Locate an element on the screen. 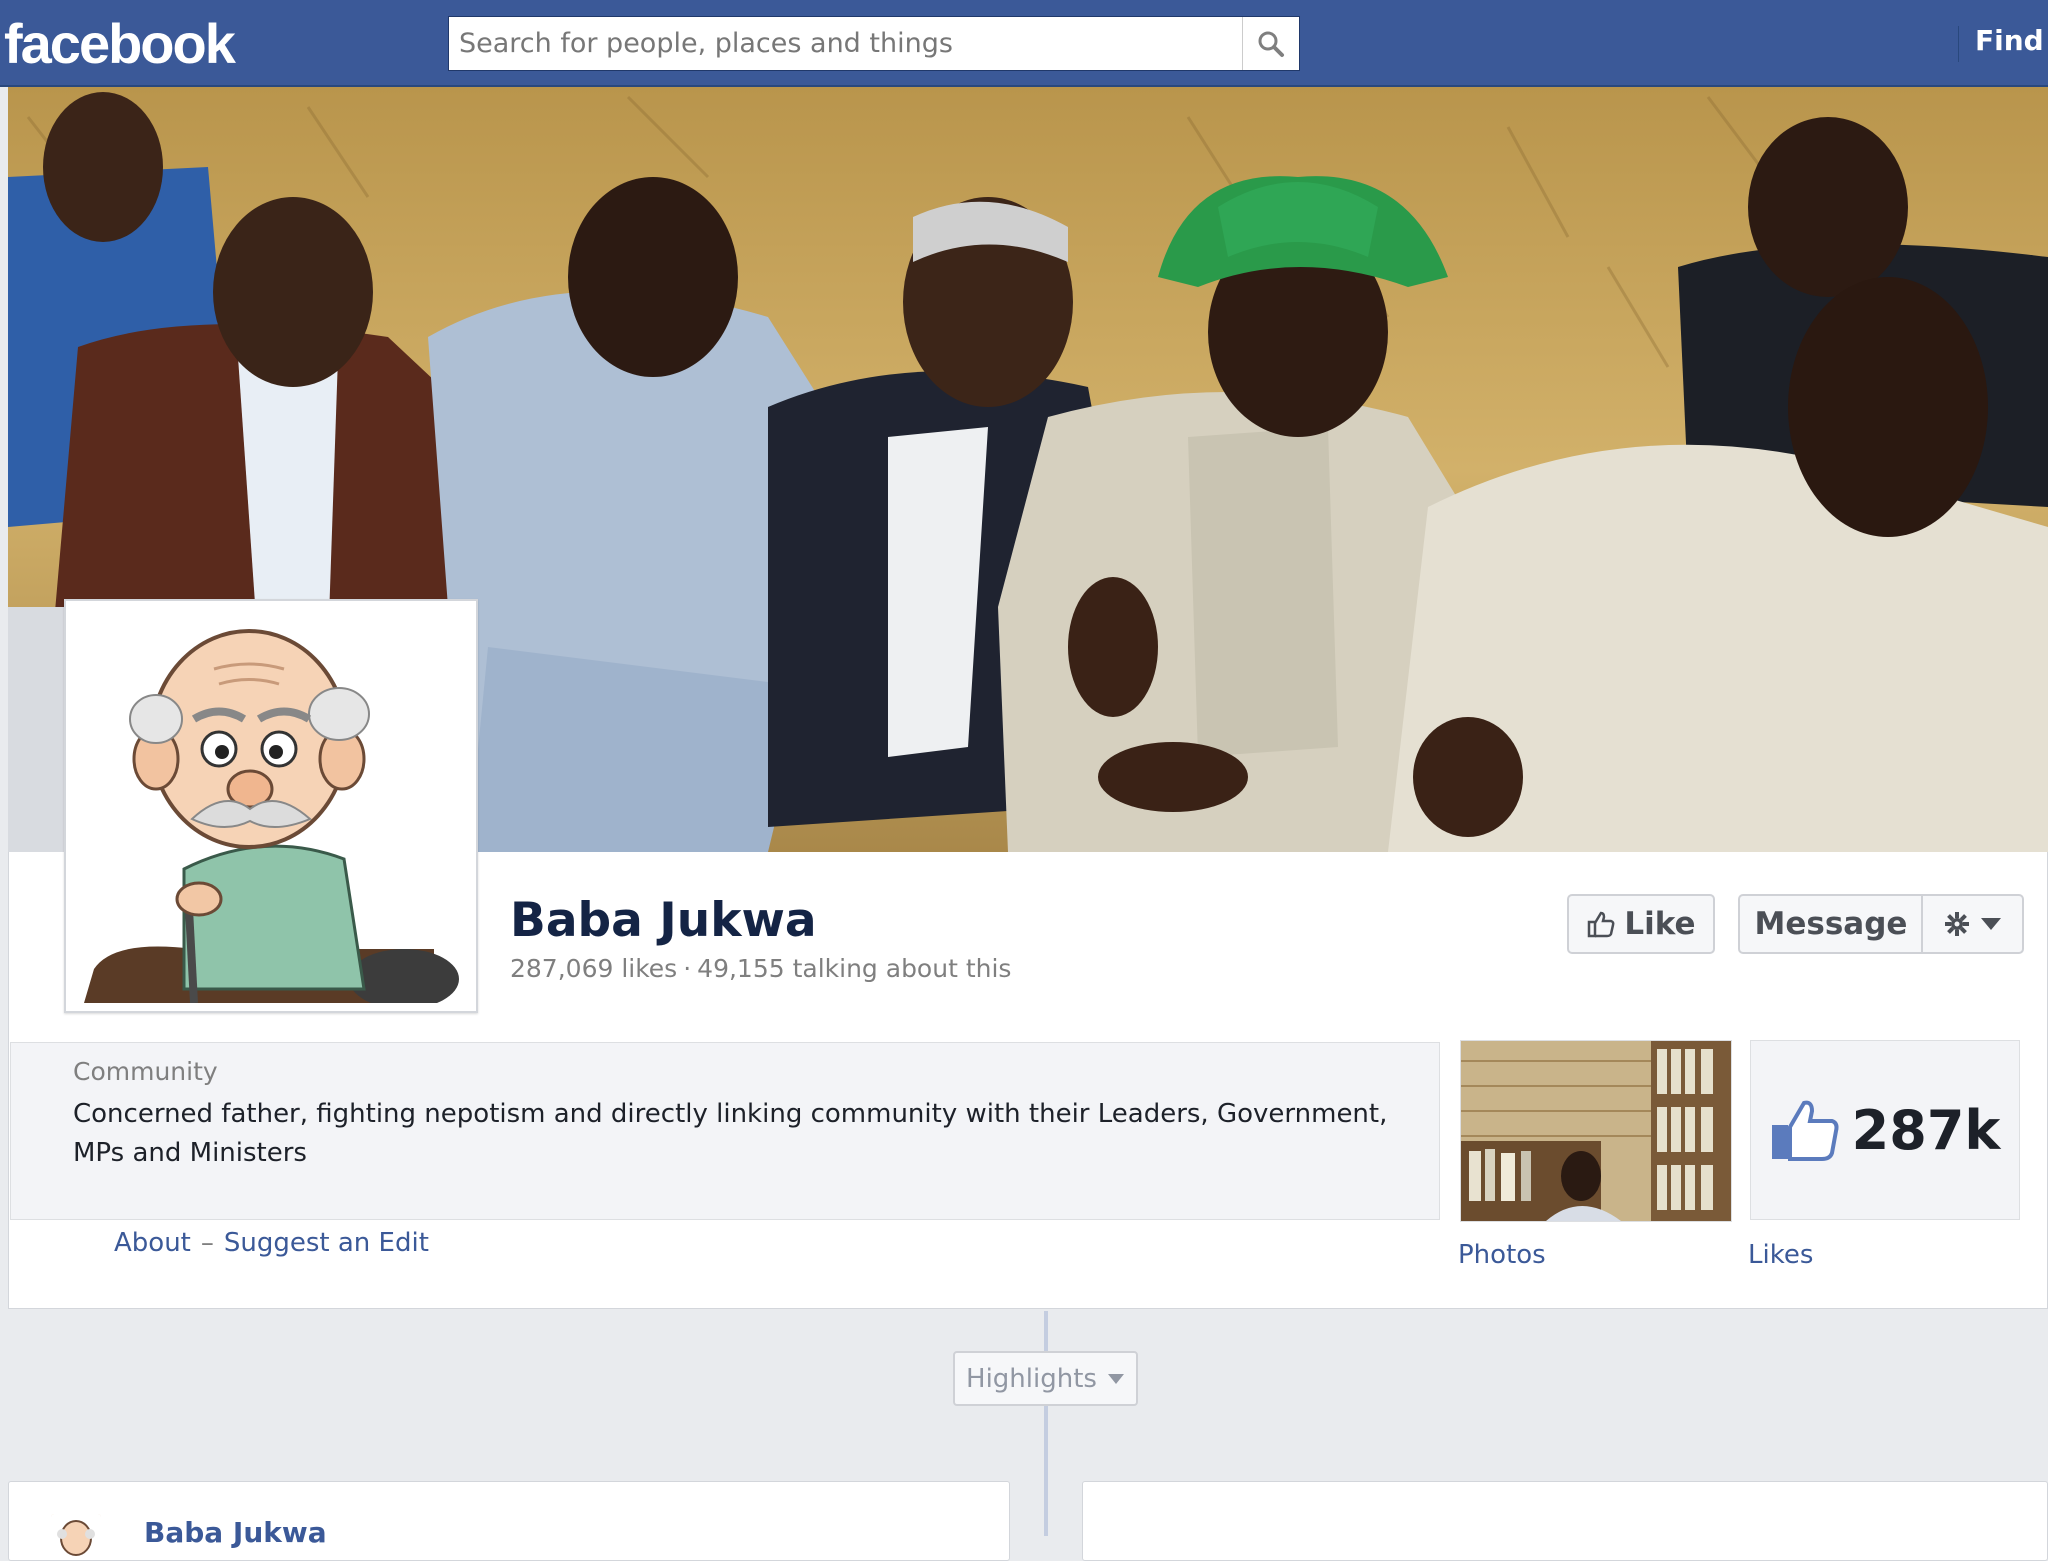 The image size is (2048, 1561). find-friends-link: Find F is located at coordinates (2011, 40).